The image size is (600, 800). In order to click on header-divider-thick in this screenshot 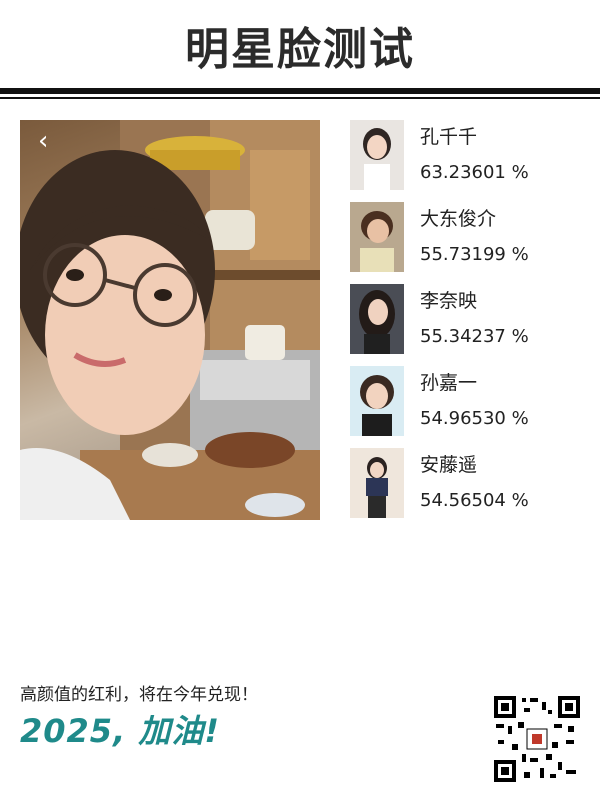, I will do `click(300, 91)`.